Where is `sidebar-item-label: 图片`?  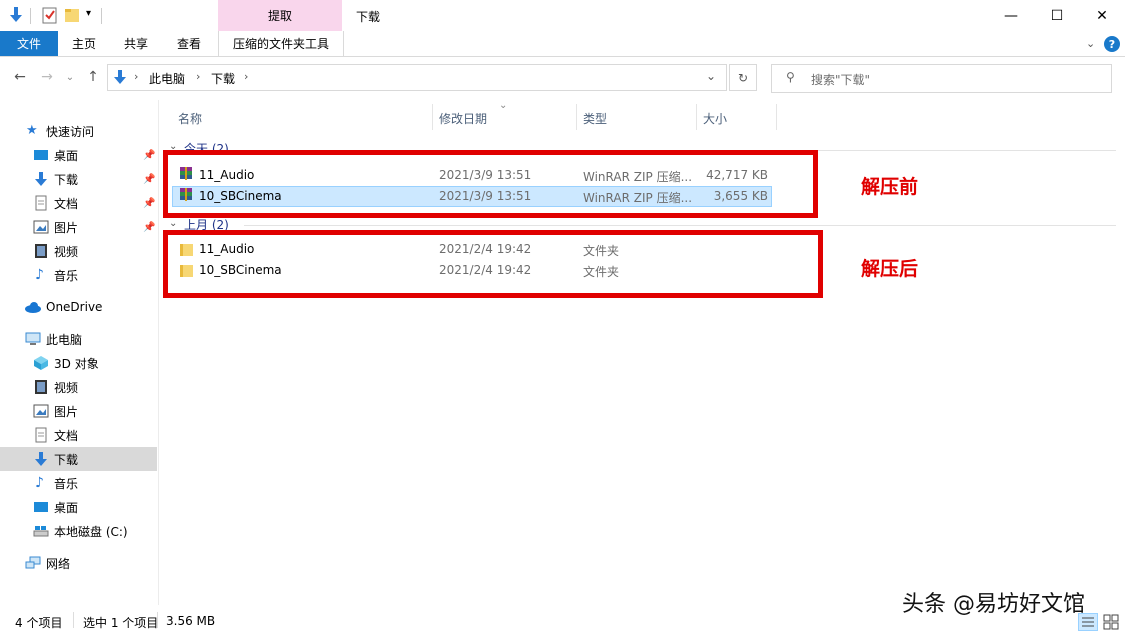 sidebar-item-label: 图片 is located at coordinates (66, 227).